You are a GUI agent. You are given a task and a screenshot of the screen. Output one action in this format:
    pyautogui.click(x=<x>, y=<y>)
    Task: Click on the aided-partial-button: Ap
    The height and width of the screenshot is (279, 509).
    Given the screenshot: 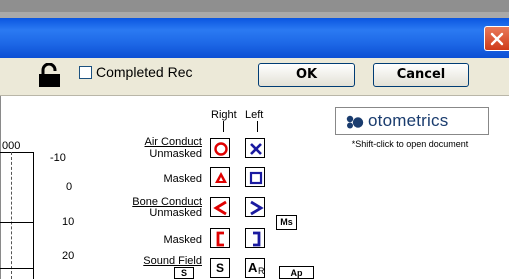 What is the action you would take?
    pyautogui.click(x=296, y=272)
    